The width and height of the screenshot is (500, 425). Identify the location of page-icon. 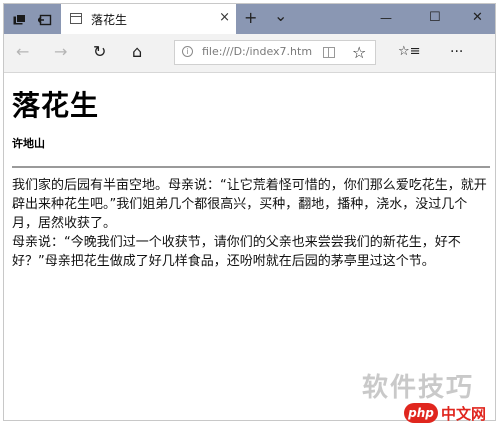
(76, 18).